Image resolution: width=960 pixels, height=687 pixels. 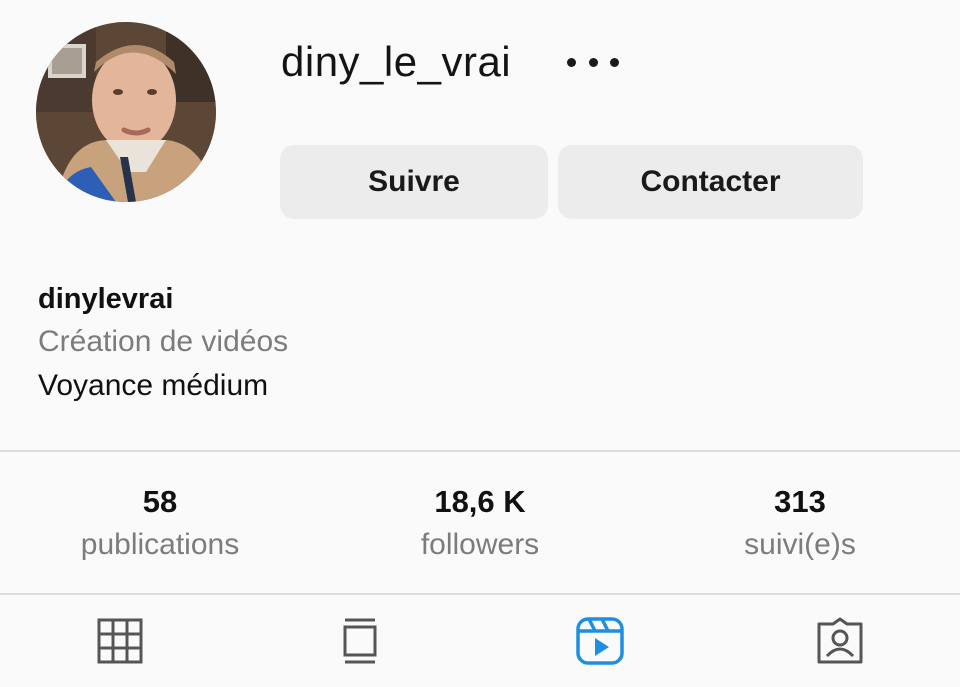 What do you see at coordinates (160, 544) in the screenshot?
I see `stat-label: publications` at bounding box center [160, 544].